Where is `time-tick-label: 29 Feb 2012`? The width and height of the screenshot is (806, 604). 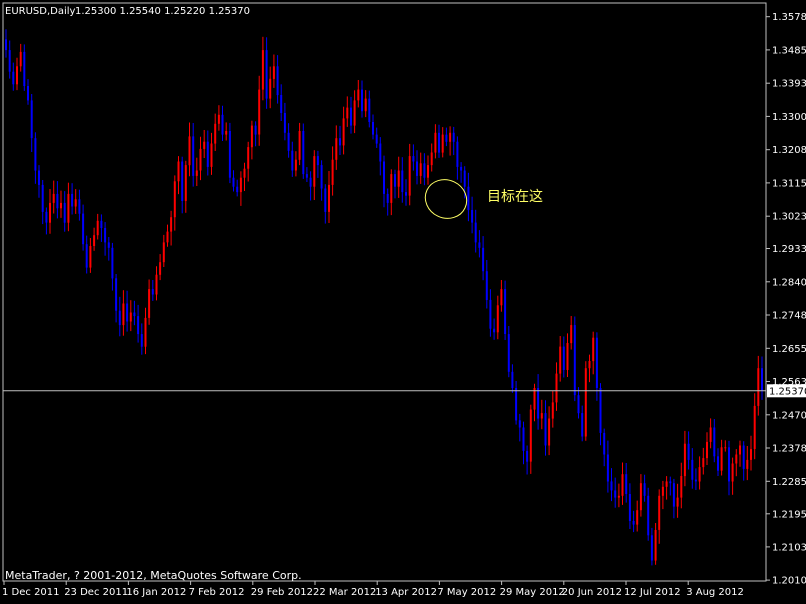 time-tick-label: 29 Feb 2012 is located at coordinates (282, 592).